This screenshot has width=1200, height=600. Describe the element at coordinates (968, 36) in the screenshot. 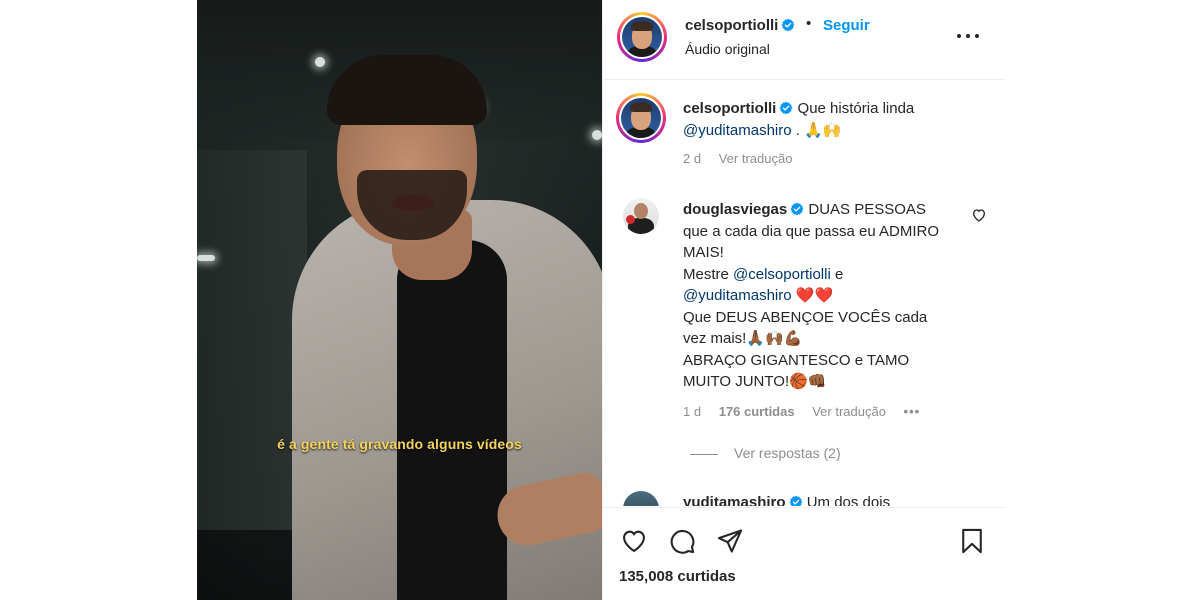

I see `more-options-icon` at that location.